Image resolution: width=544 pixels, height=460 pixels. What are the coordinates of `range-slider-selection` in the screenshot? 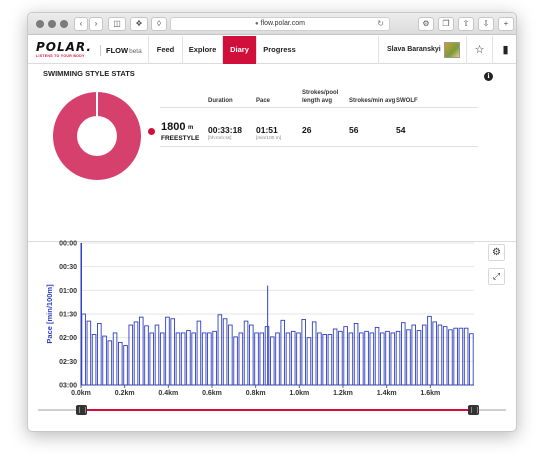 It's located at (279, 410).